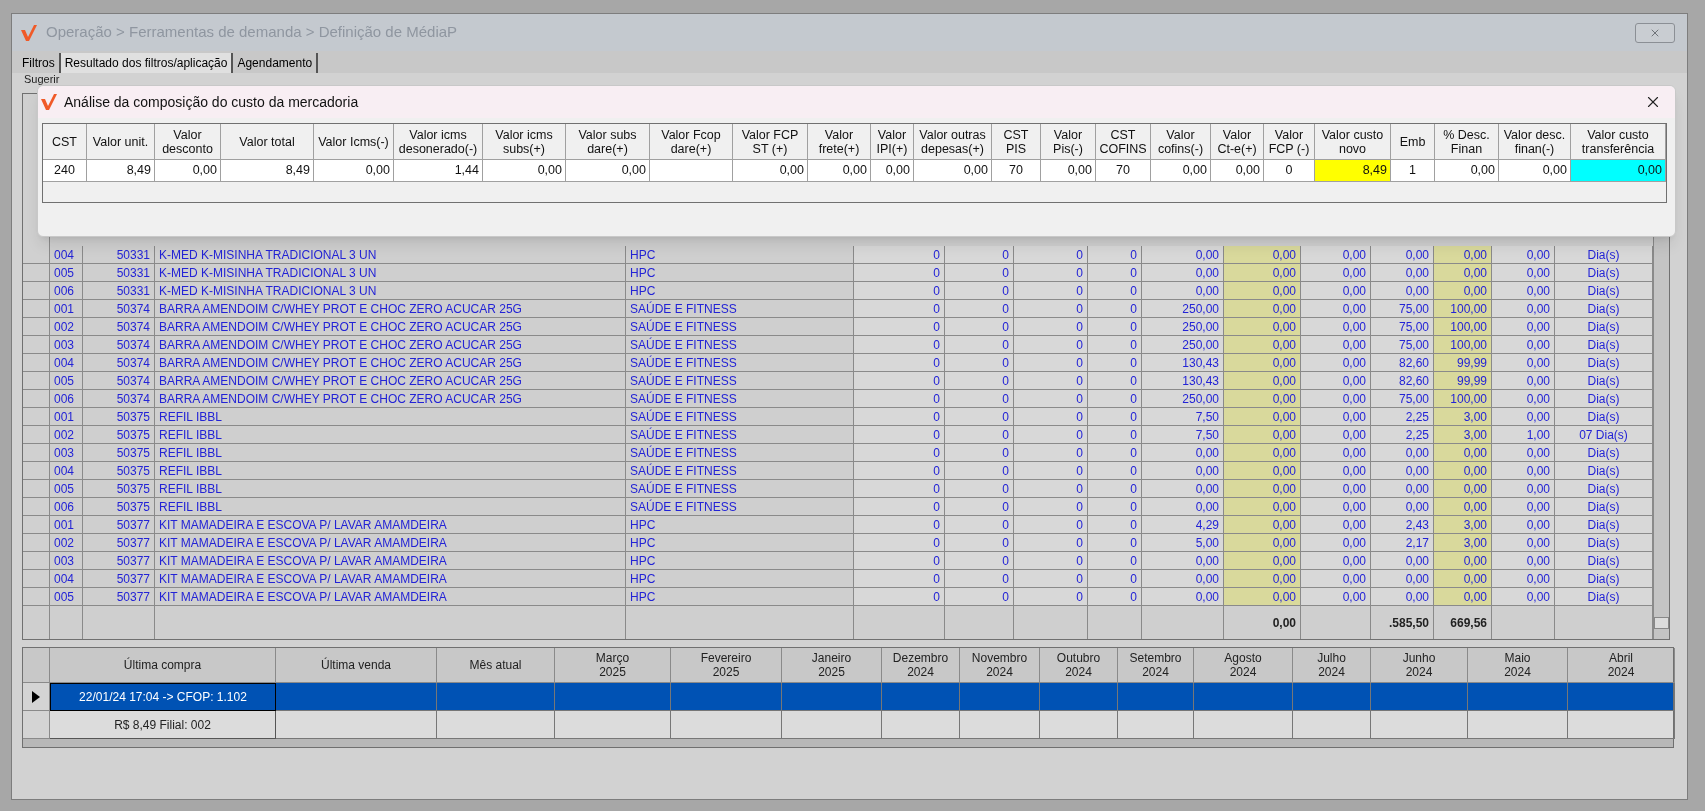 Image resolution: width=1705 pixels, height=811 pixels. What do you see at coordinates (1402, 363) in the screenshot?
I see `table-cell: 82,60` at bounding box center [1402, 363].